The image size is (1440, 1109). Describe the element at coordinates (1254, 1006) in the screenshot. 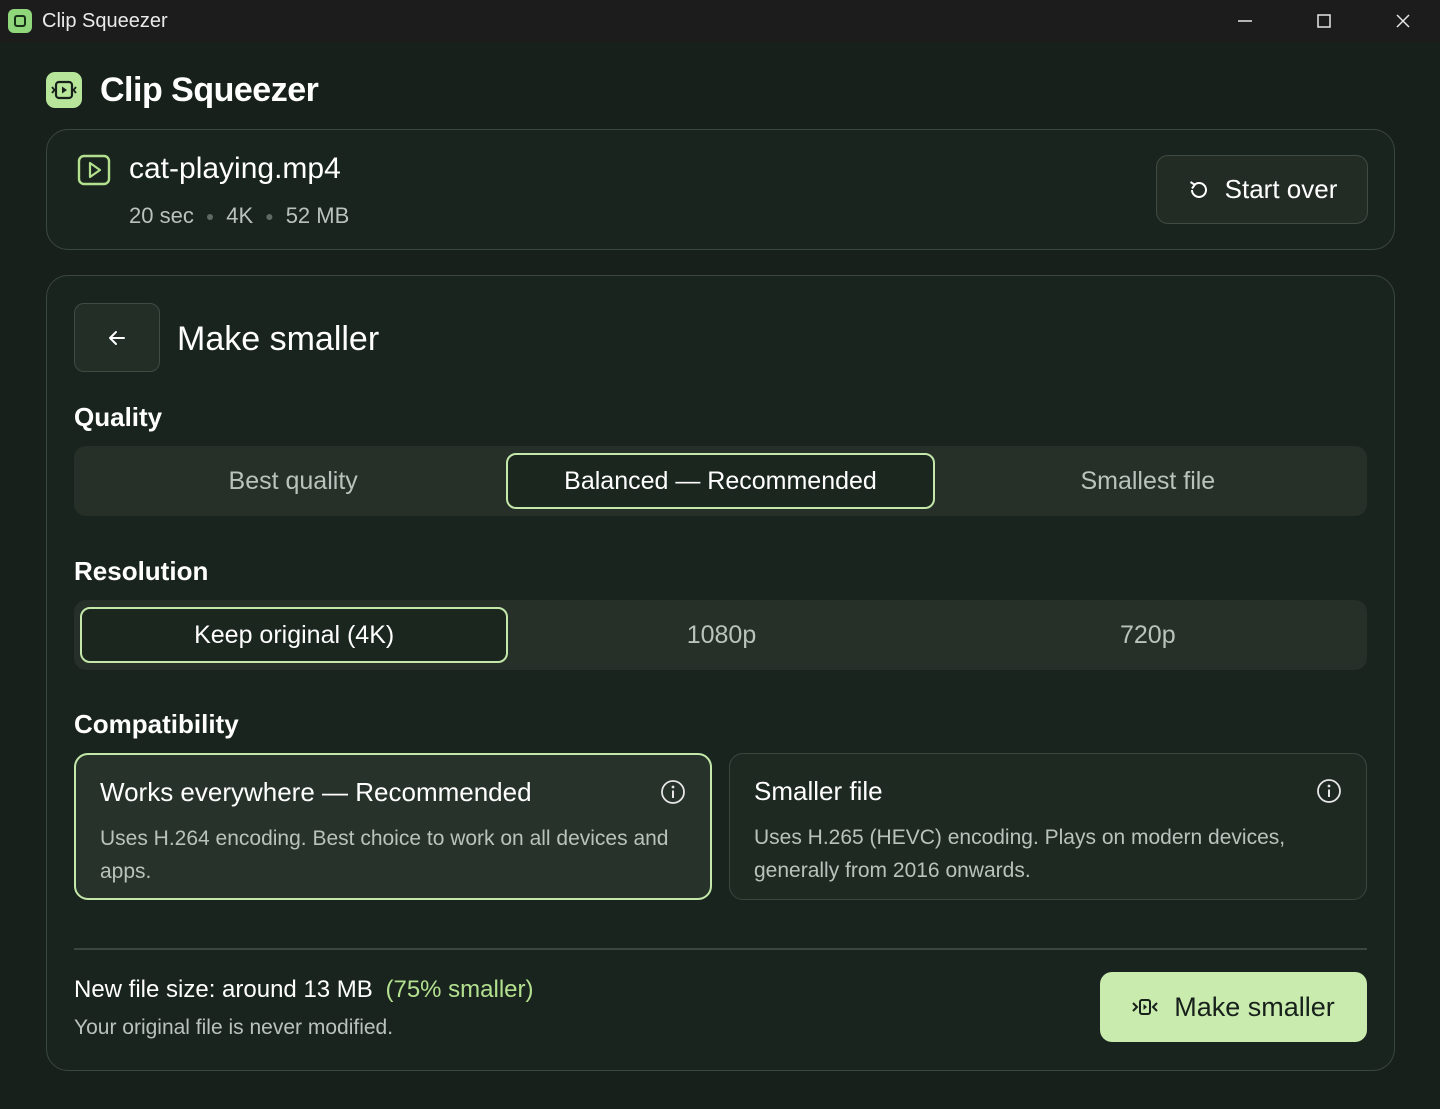

I see `make-smaller-label: Make smaller` at that location.